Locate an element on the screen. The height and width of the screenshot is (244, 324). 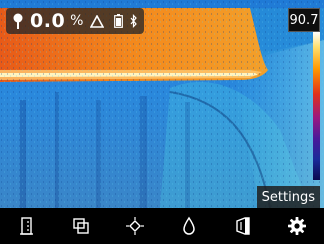
gear-icon is located at coordinates (297, 226).